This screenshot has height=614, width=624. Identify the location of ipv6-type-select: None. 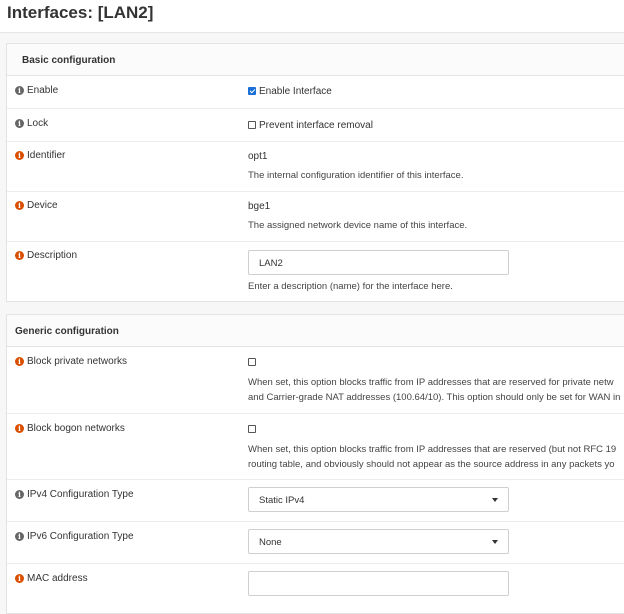
(378, 541).